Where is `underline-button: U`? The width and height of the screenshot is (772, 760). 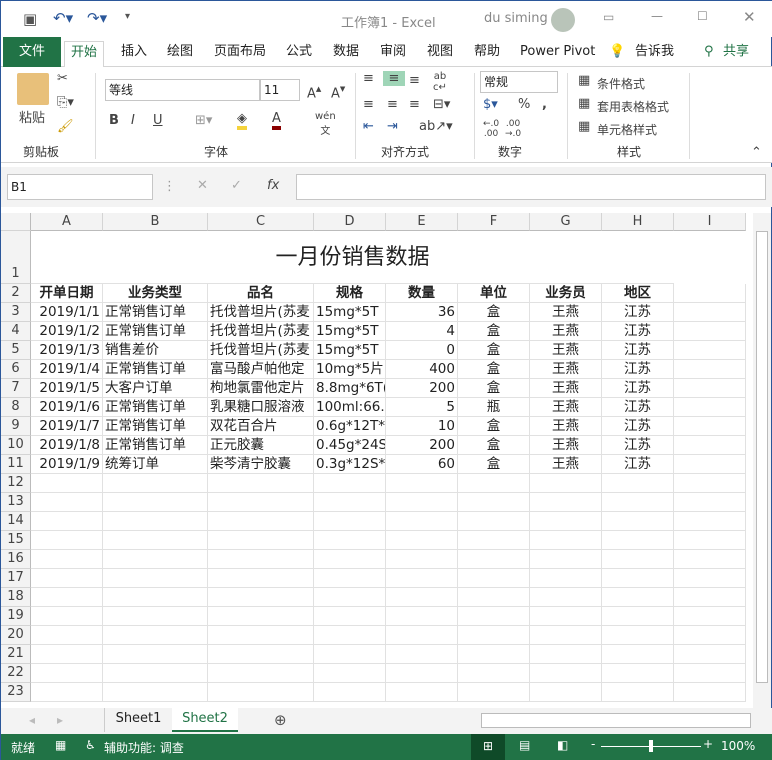 underline-button: U is located at coordinates (158, 120).